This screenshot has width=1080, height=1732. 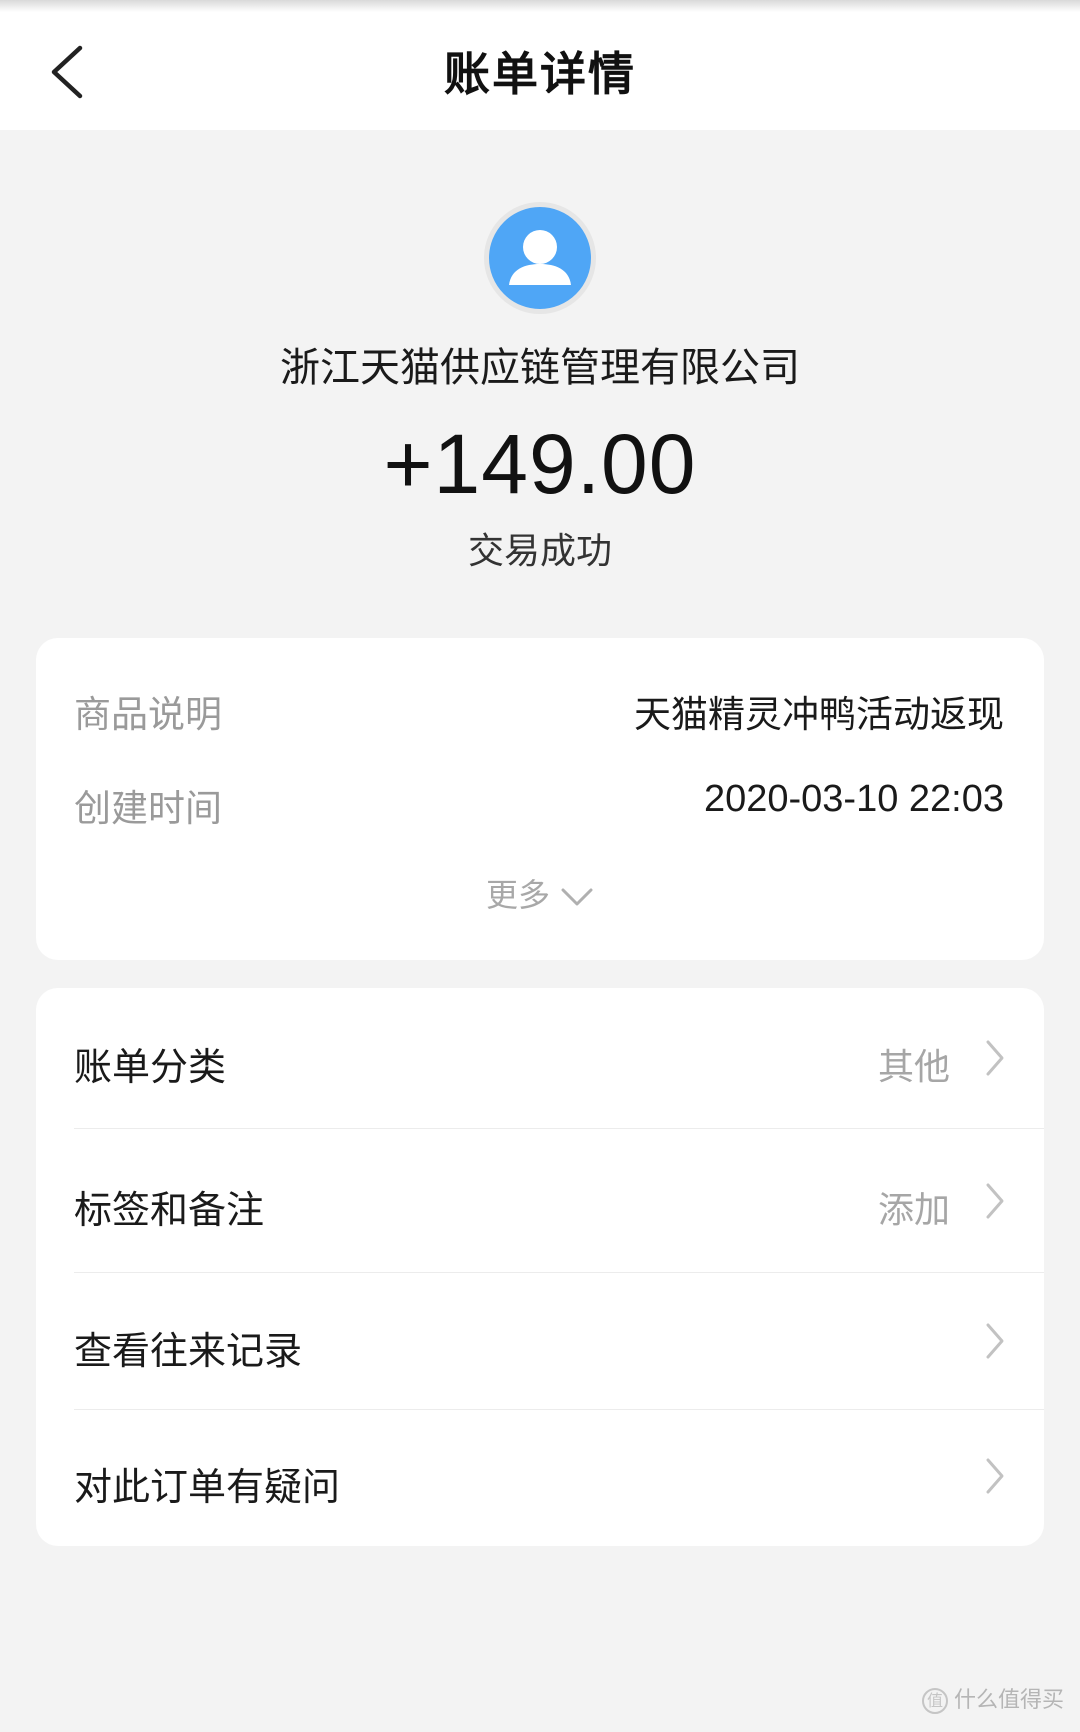 What do you see at coordinates (207, 1487) in the screenshot?
I see `order-question-label: 对此订单有疑问` at bounding box center [207, 1487].